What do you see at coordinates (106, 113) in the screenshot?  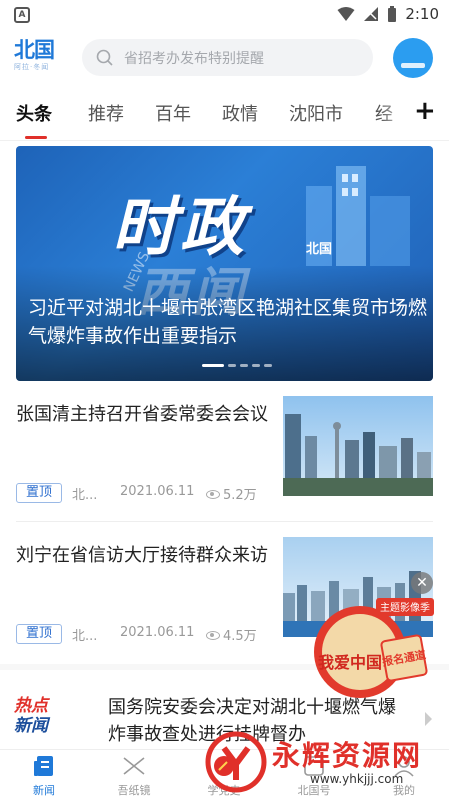 I see `tab-recommend: 推荐` at bounding box center [106, 113].